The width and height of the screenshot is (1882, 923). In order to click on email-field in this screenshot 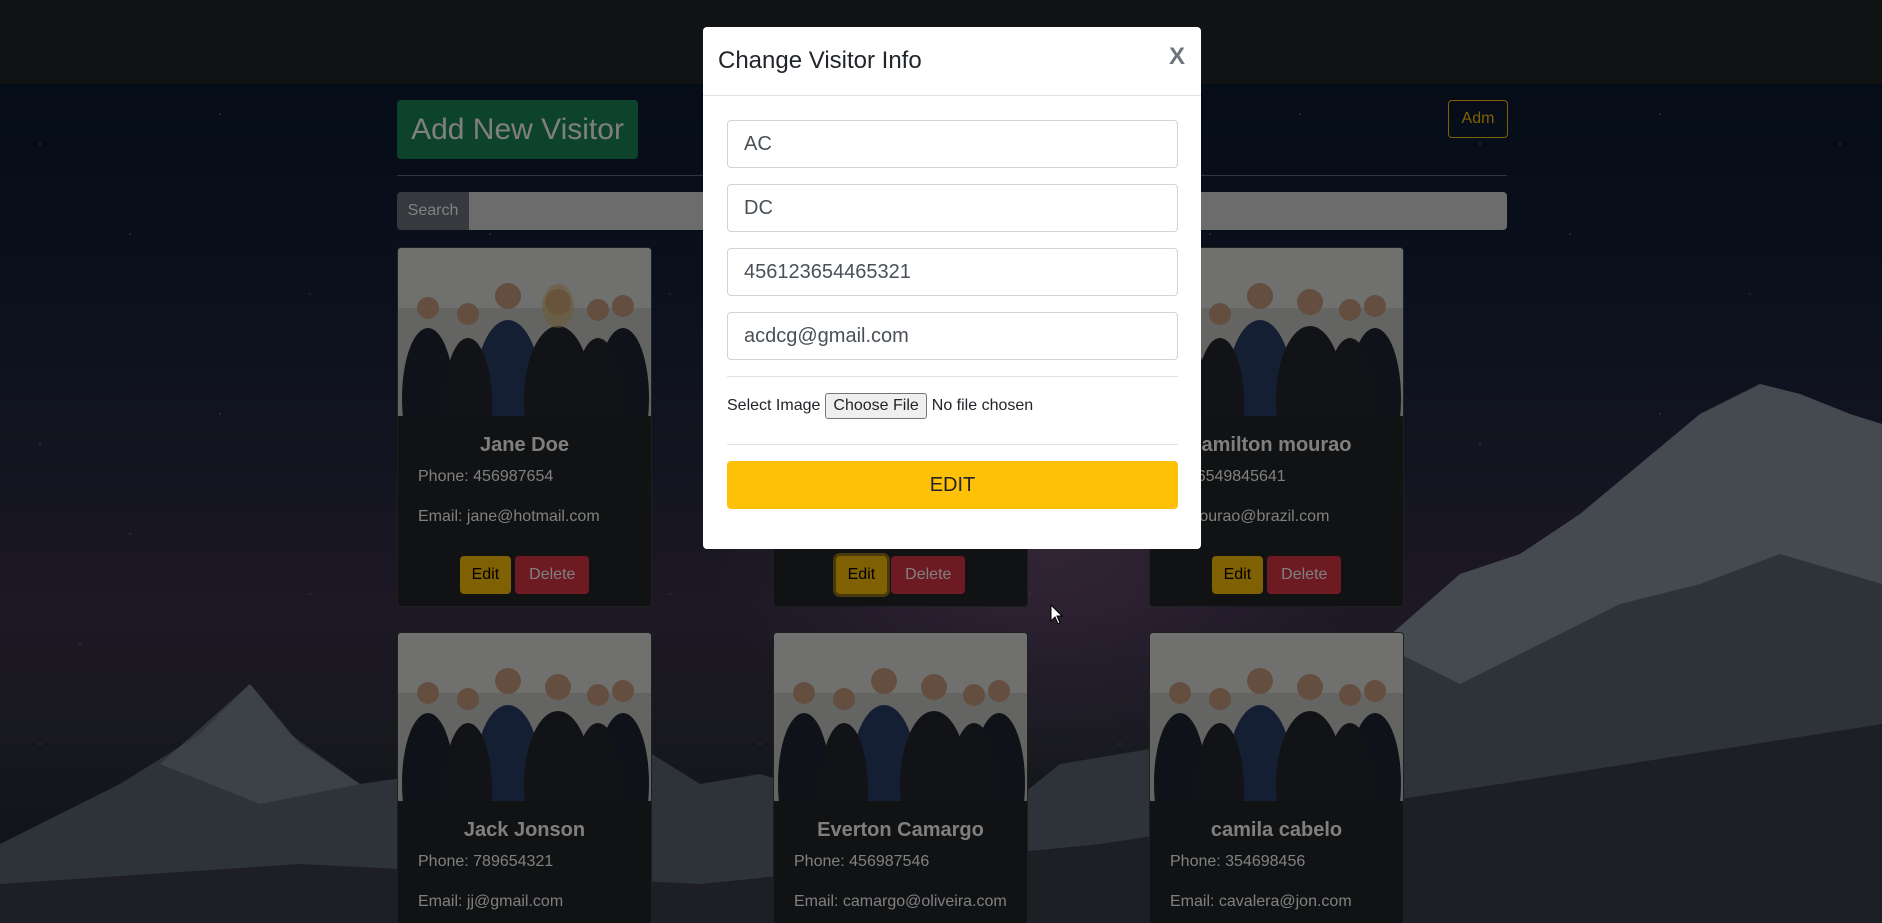, I will do `click(952, 336)`.